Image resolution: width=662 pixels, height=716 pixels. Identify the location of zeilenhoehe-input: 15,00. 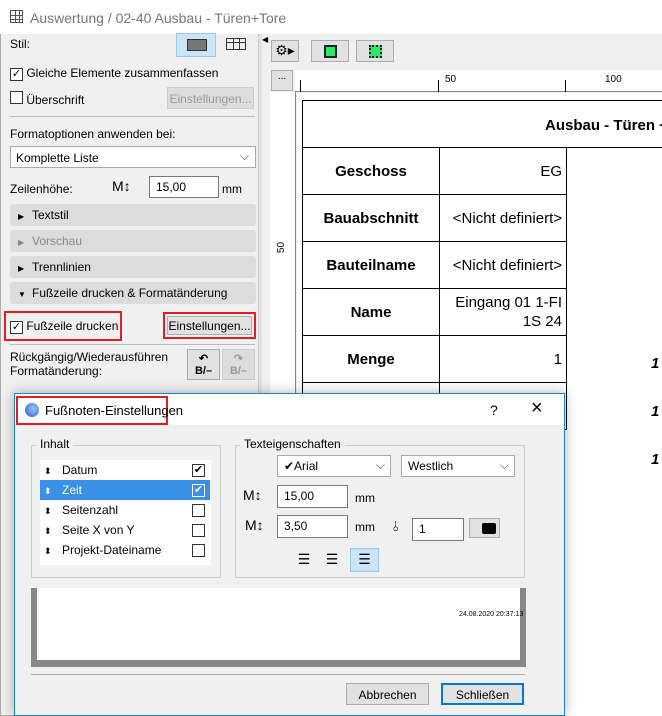
(184, 187).